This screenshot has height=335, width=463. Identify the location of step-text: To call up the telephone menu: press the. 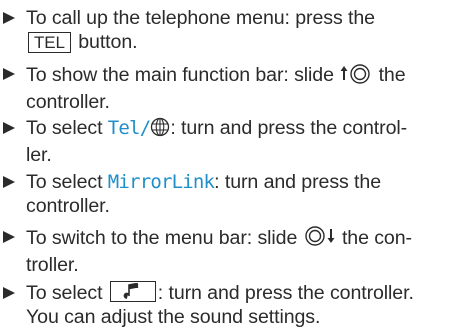
(200, 18).